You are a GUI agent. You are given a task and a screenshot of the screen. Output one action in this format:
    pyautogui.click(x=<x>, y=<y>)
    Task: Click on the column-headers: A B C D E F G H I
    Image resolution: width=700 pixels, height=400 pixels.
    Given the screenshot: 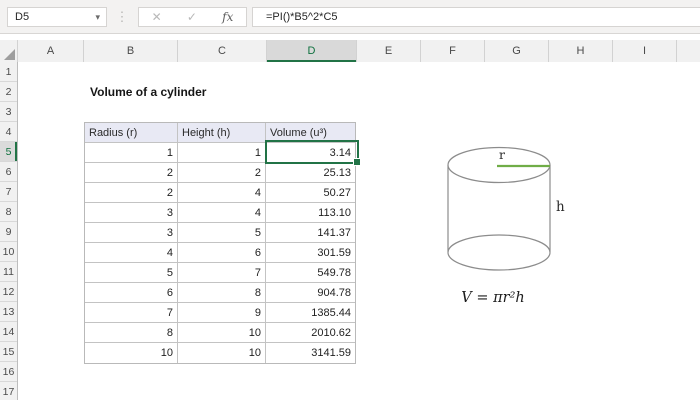 What is the action you would take?
    pyautogui.click(x=350, y=51)
    